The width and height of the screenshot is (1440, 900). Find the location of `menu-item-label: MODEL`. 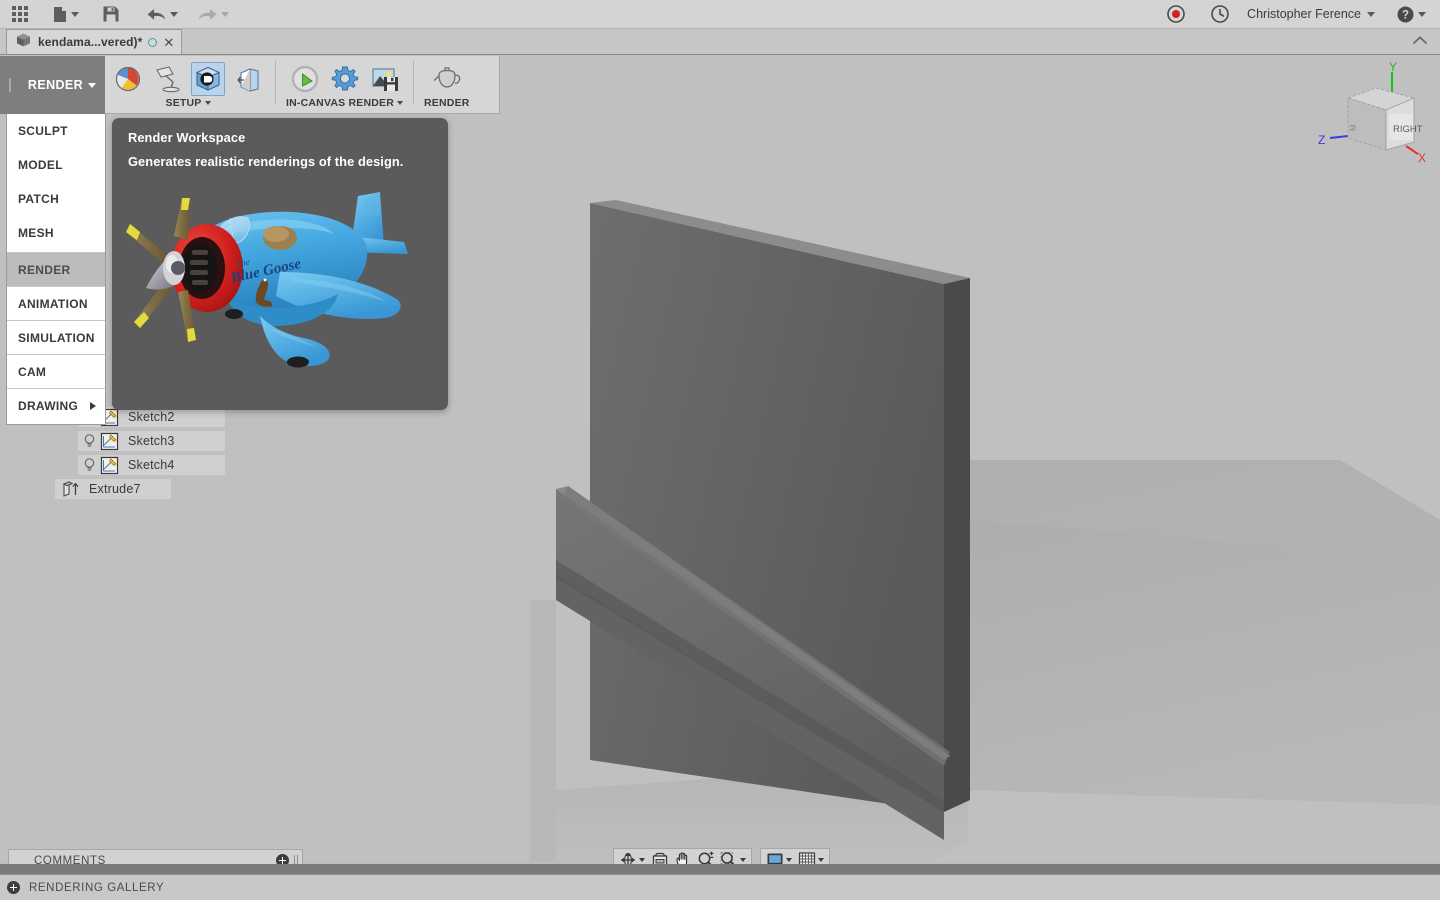

menu-item-label: MODEL is located at coordinates (40, 165).